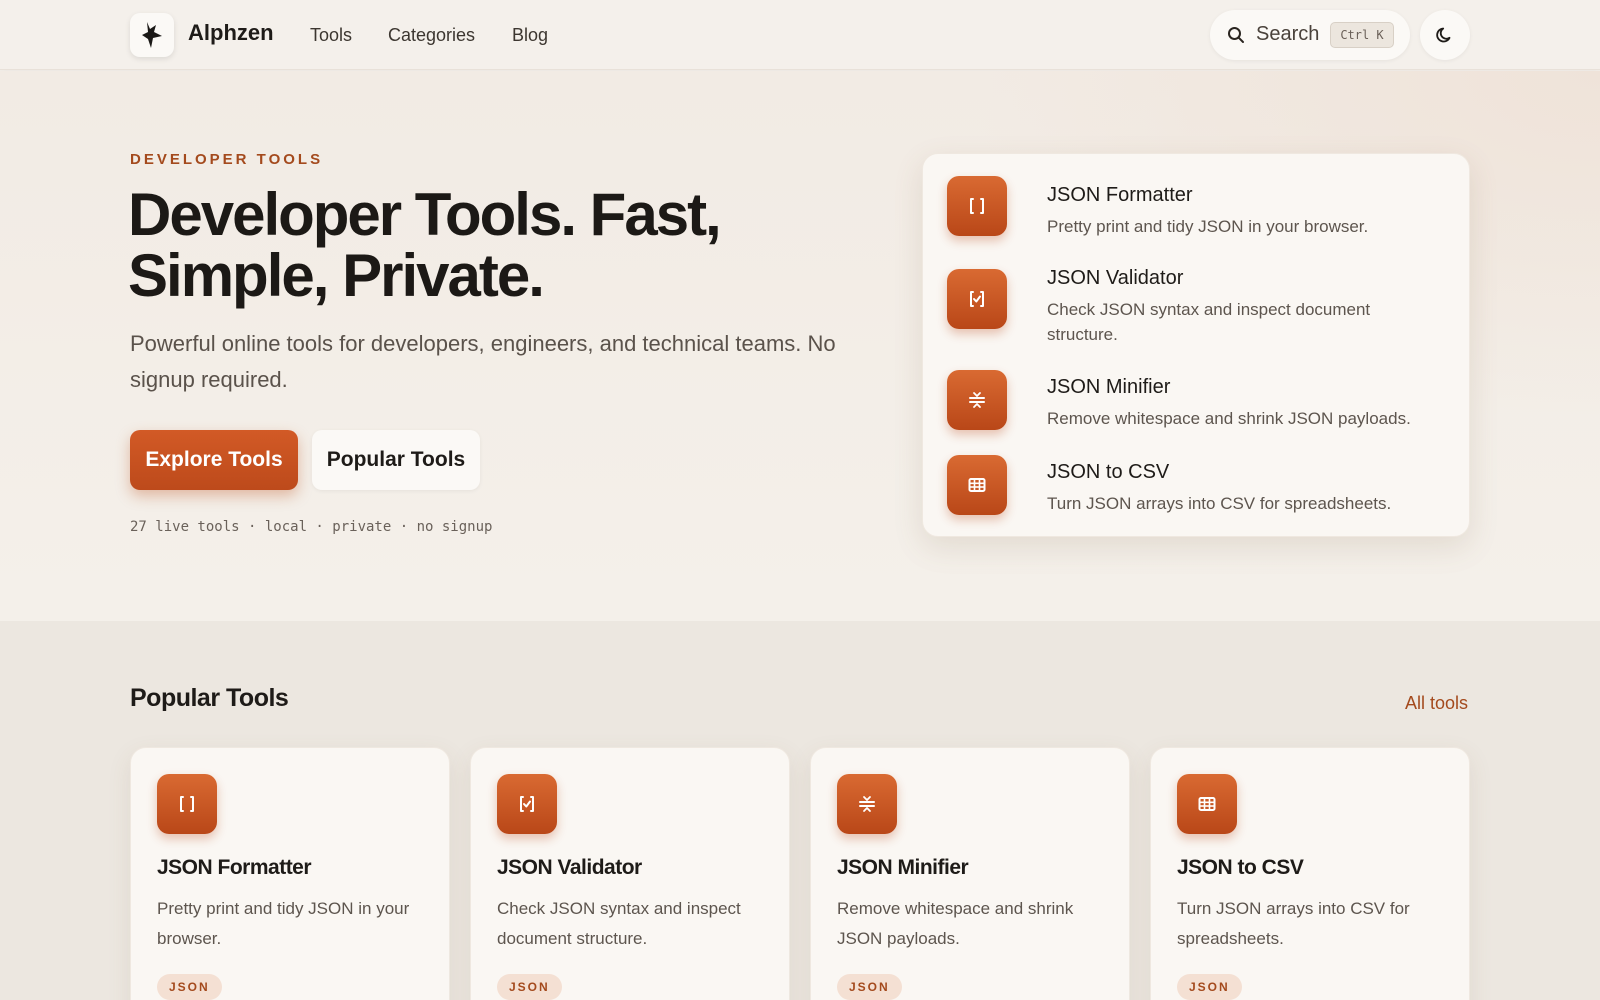 This screenshot has width=1600, height=1000. Describe the element at coordinates (231, 33) in the screenshot. I see `brand-name: Alphzen` at that location.